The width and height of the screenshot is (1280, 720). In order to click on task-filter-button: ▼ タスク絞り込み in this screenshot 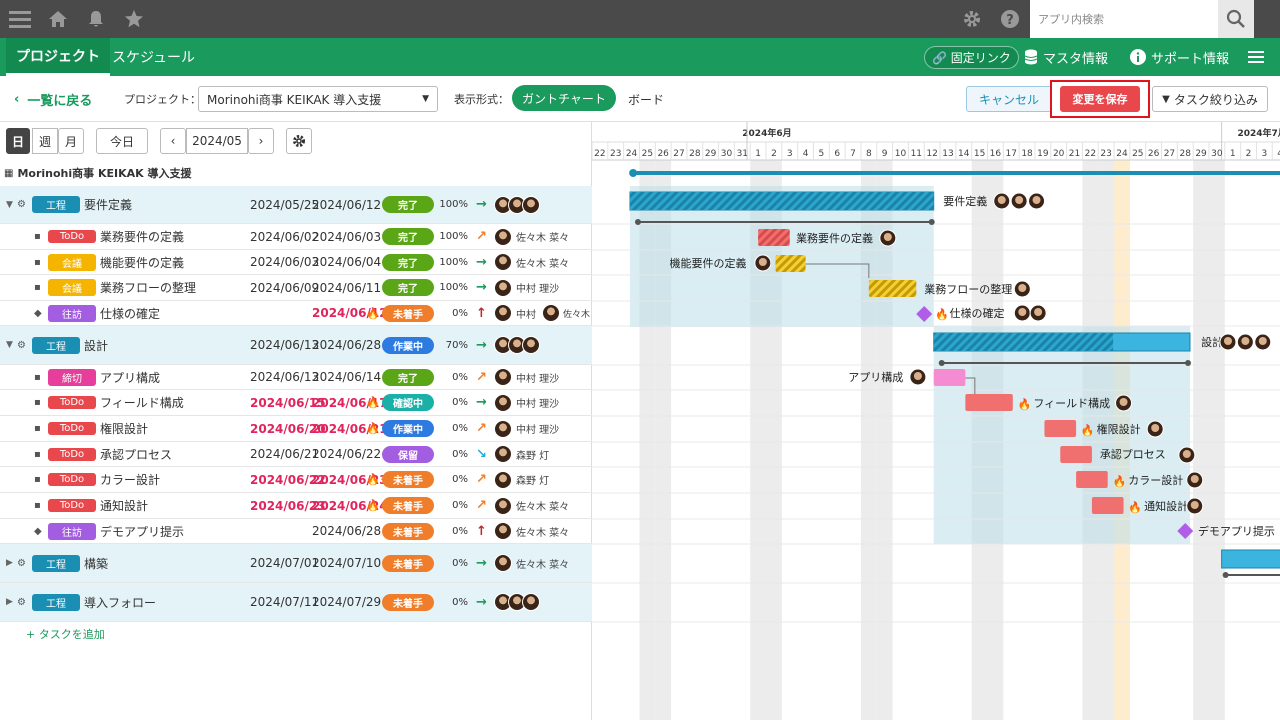, I will do `click(1210, 99)`.